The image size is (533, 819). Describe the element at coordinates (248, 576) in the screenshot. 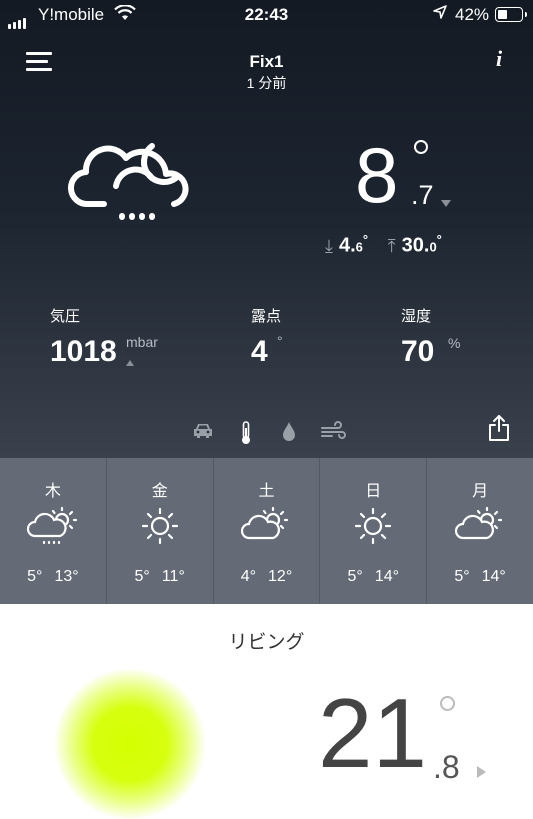

I see `forecast-low: 4°` at that location.